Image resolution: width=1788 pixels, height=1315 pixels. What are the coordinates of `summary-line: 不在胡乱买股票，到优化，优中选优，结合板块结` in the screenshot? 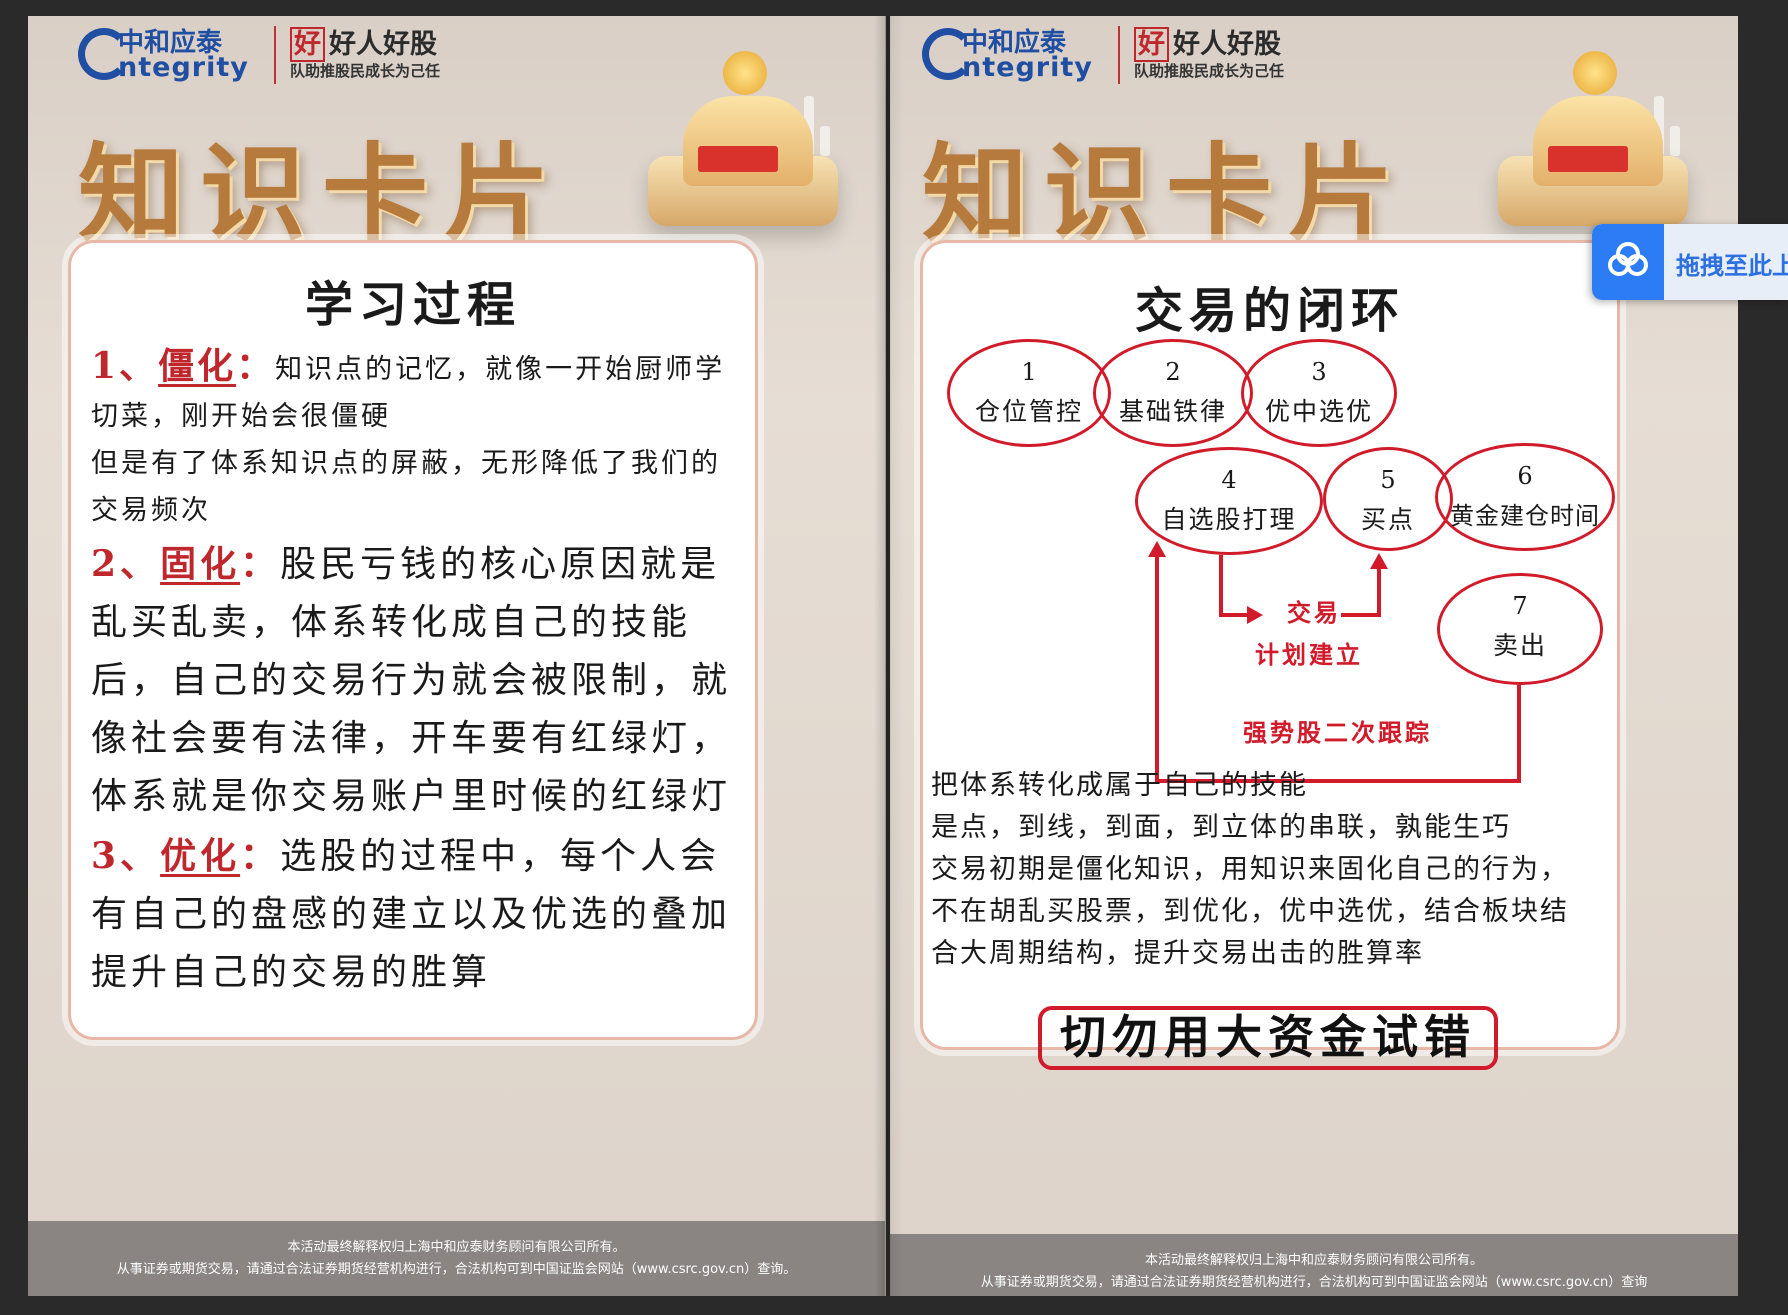 It's located at (1250, 911).